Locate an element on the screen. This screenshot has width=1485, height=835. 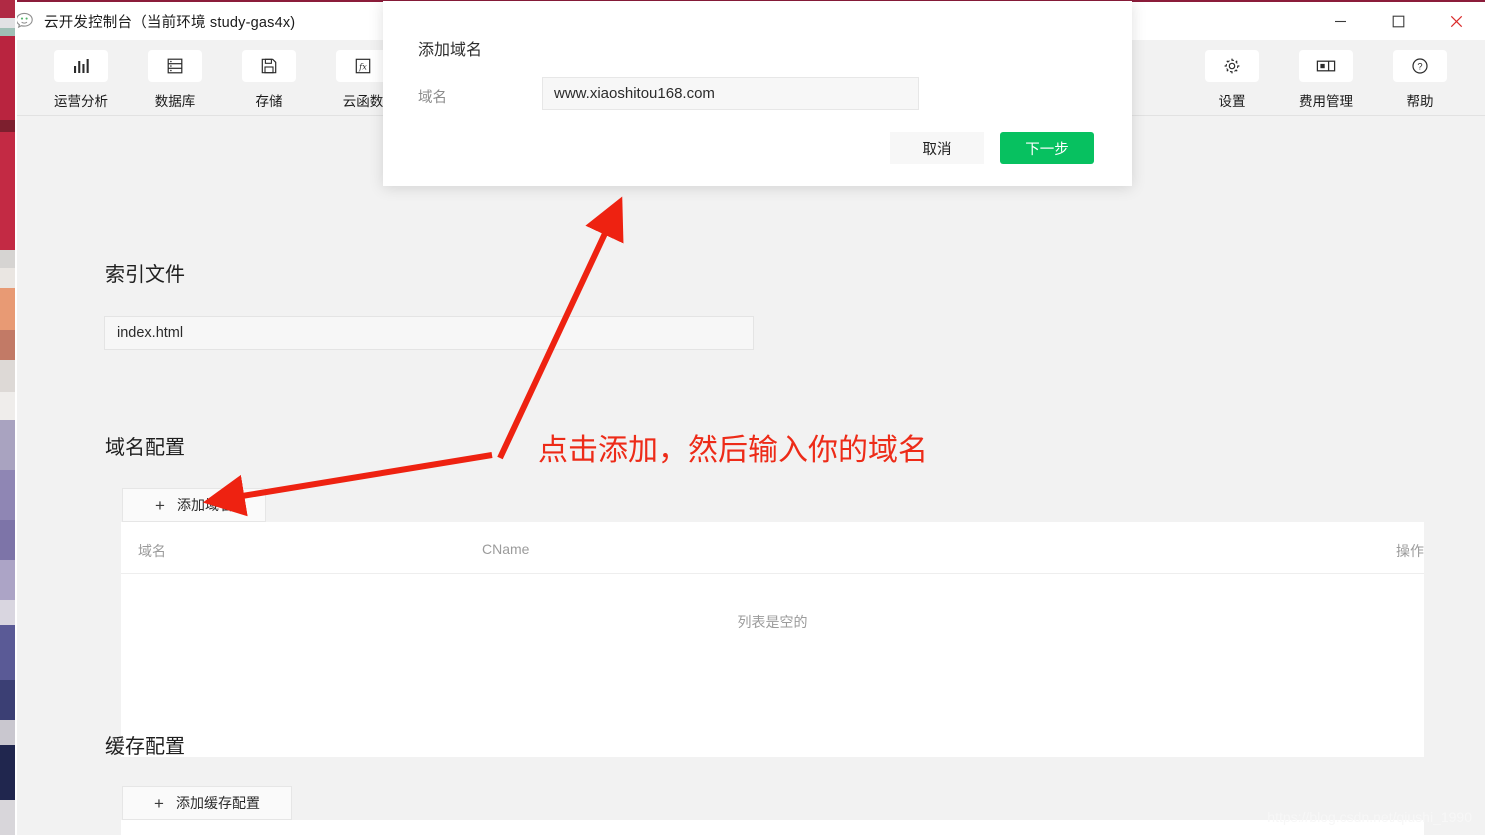
column-header-domain: 域名 is located at coordinates (152, 551).